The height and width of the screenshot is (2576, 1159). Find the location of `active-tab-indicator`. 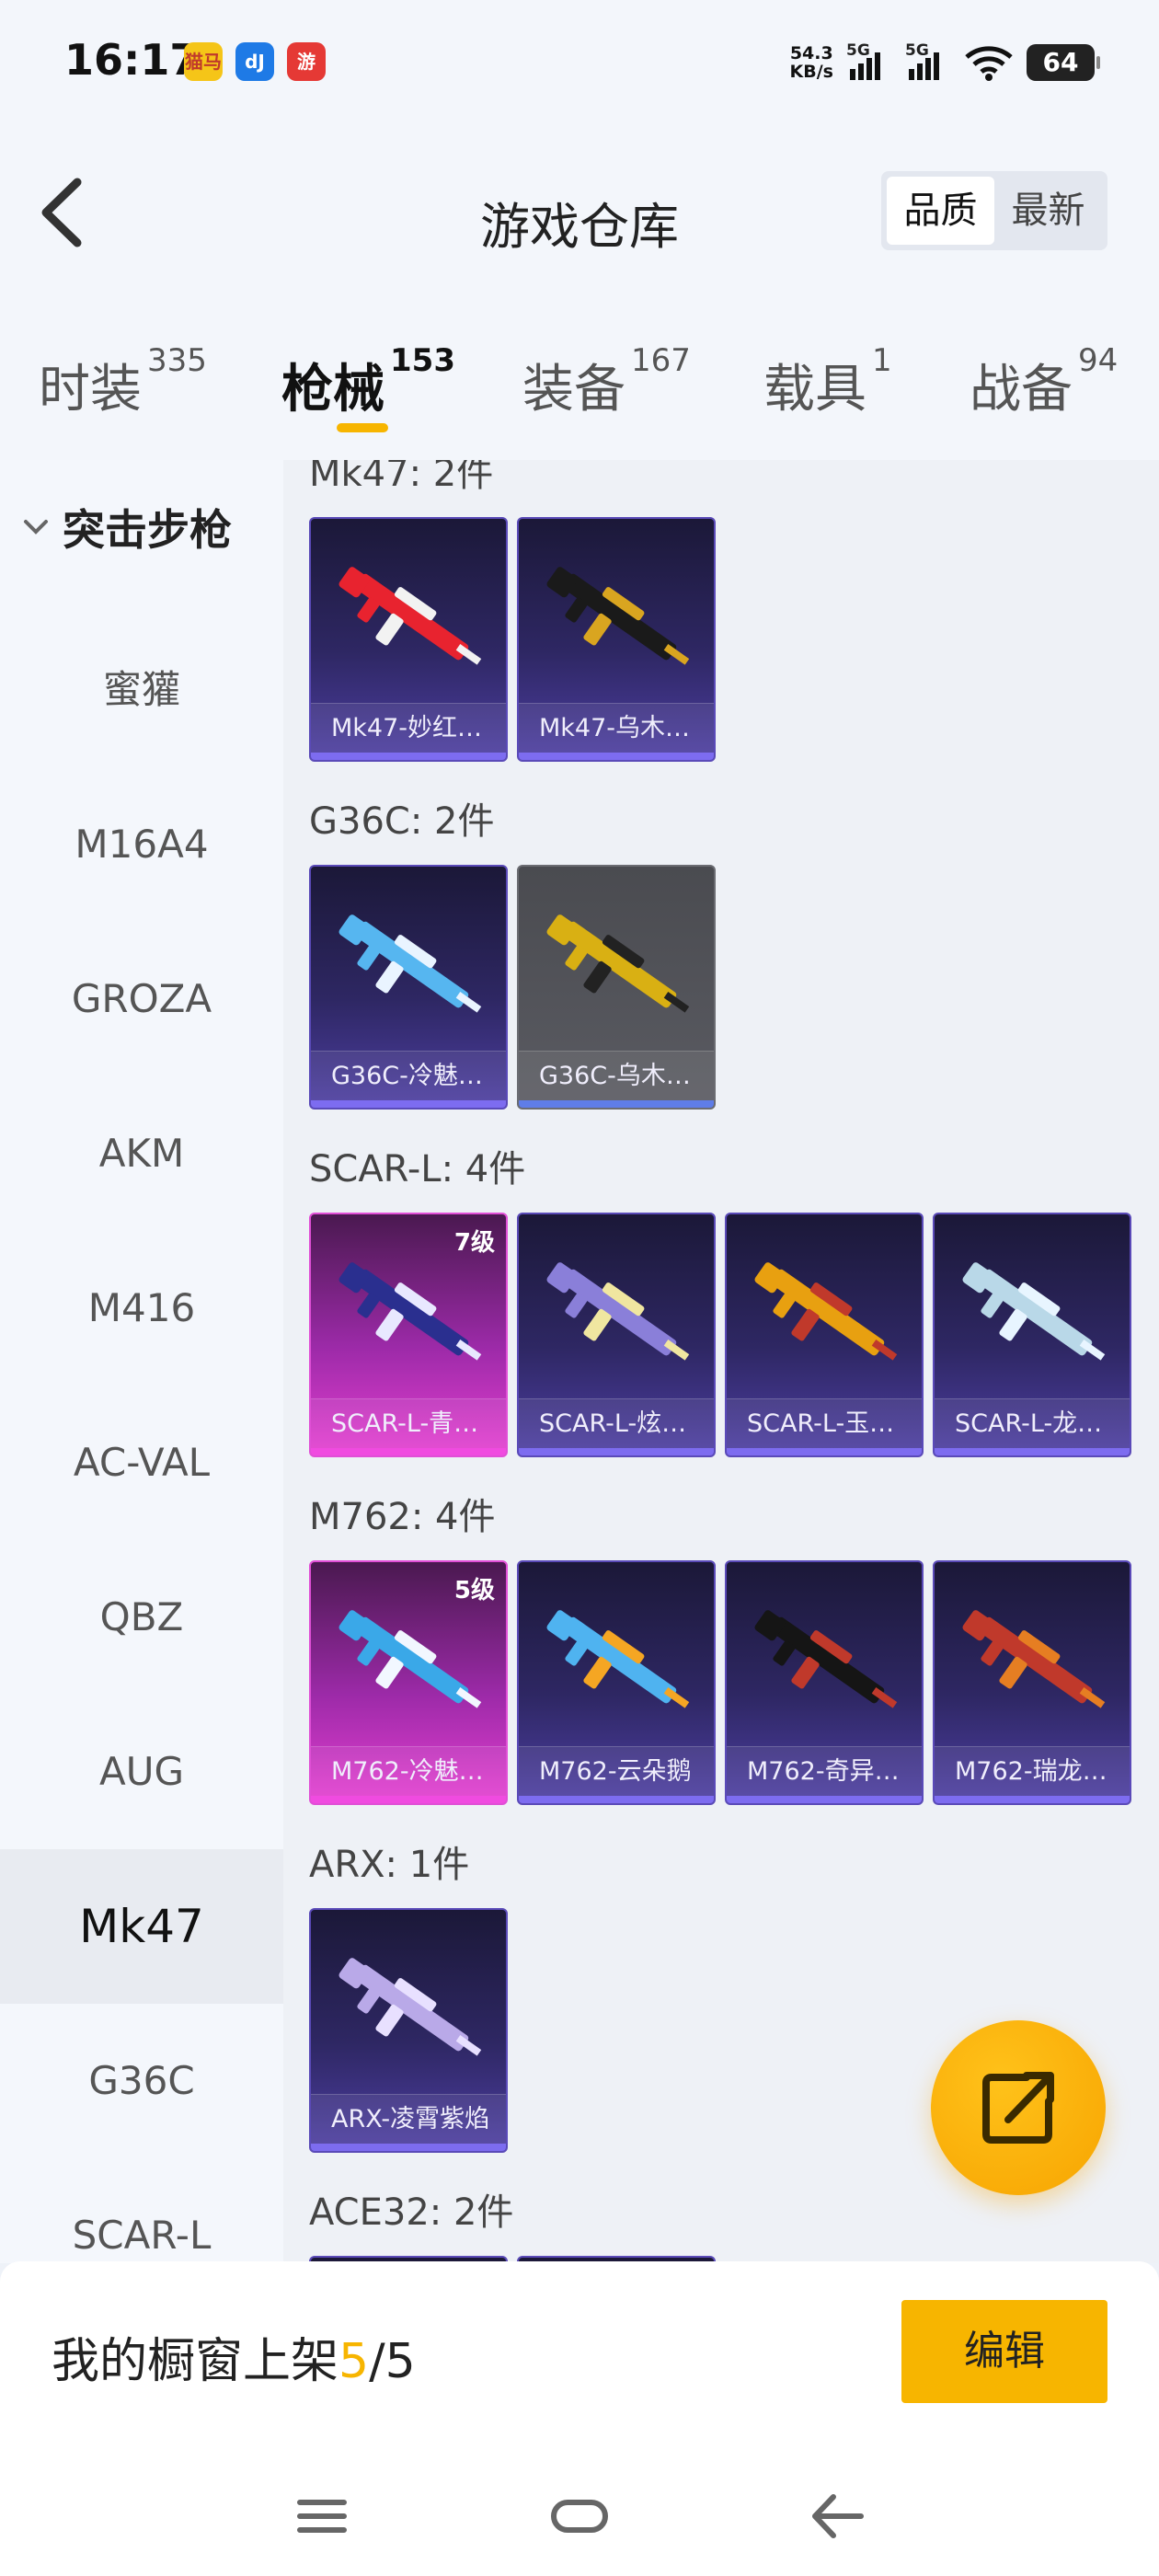

active-tab-indicator is located at coordinates (362, 427).